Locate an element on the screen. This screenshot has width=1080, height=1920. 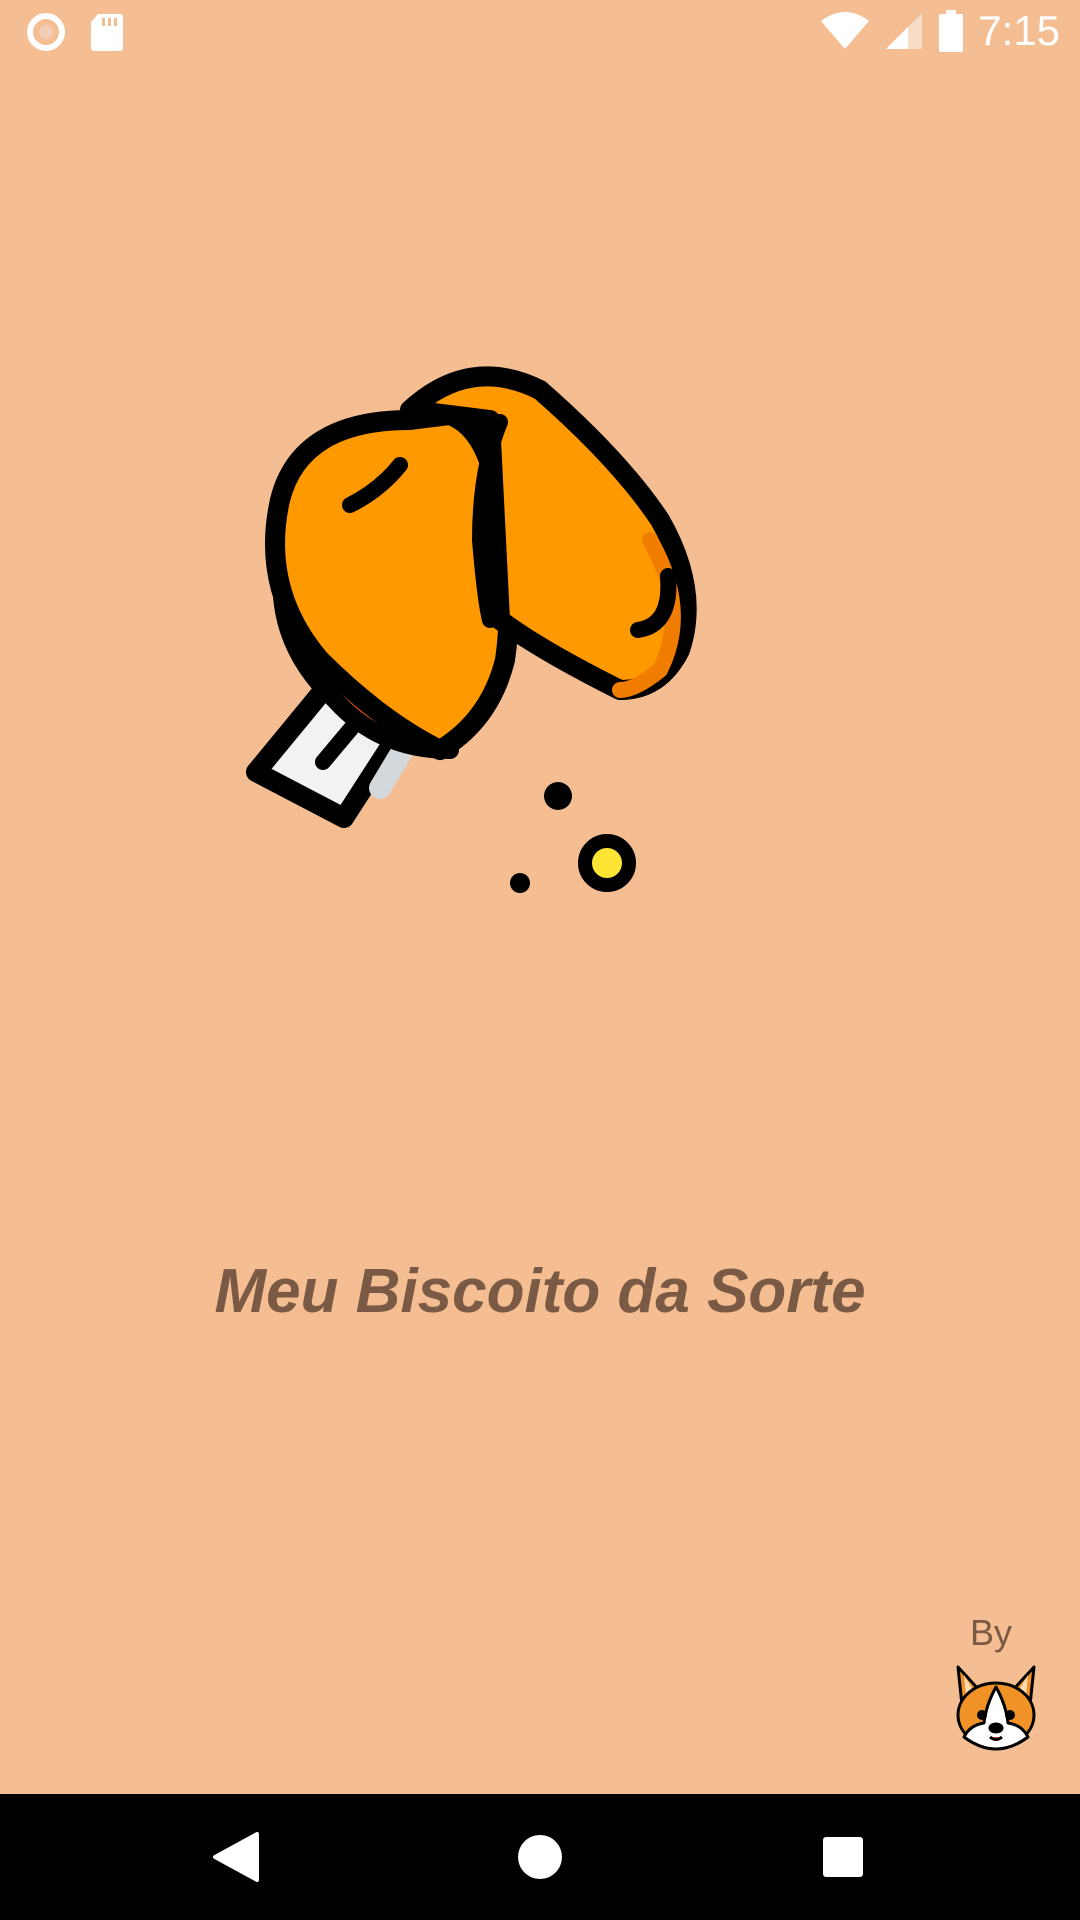
fortune-cookie-icon is located at coordinates (471, 629).